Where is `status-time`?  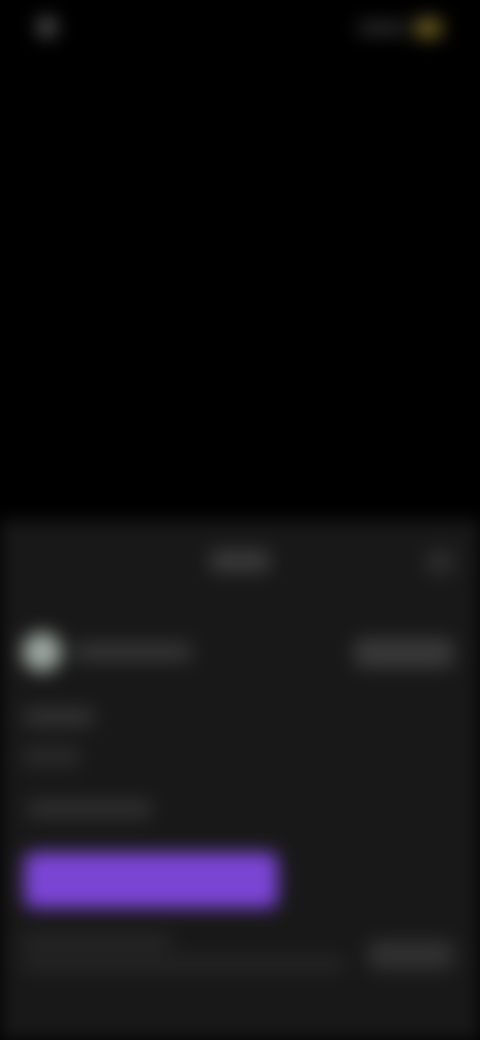 status-time is located at coordinates (70, 27).